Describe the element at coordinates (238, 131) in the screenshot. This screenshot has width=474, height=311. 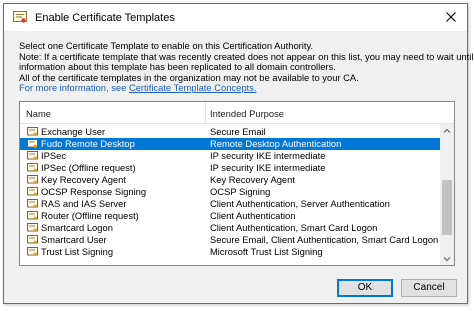
I see `template-intended-purpose: Secure Email` at that location.